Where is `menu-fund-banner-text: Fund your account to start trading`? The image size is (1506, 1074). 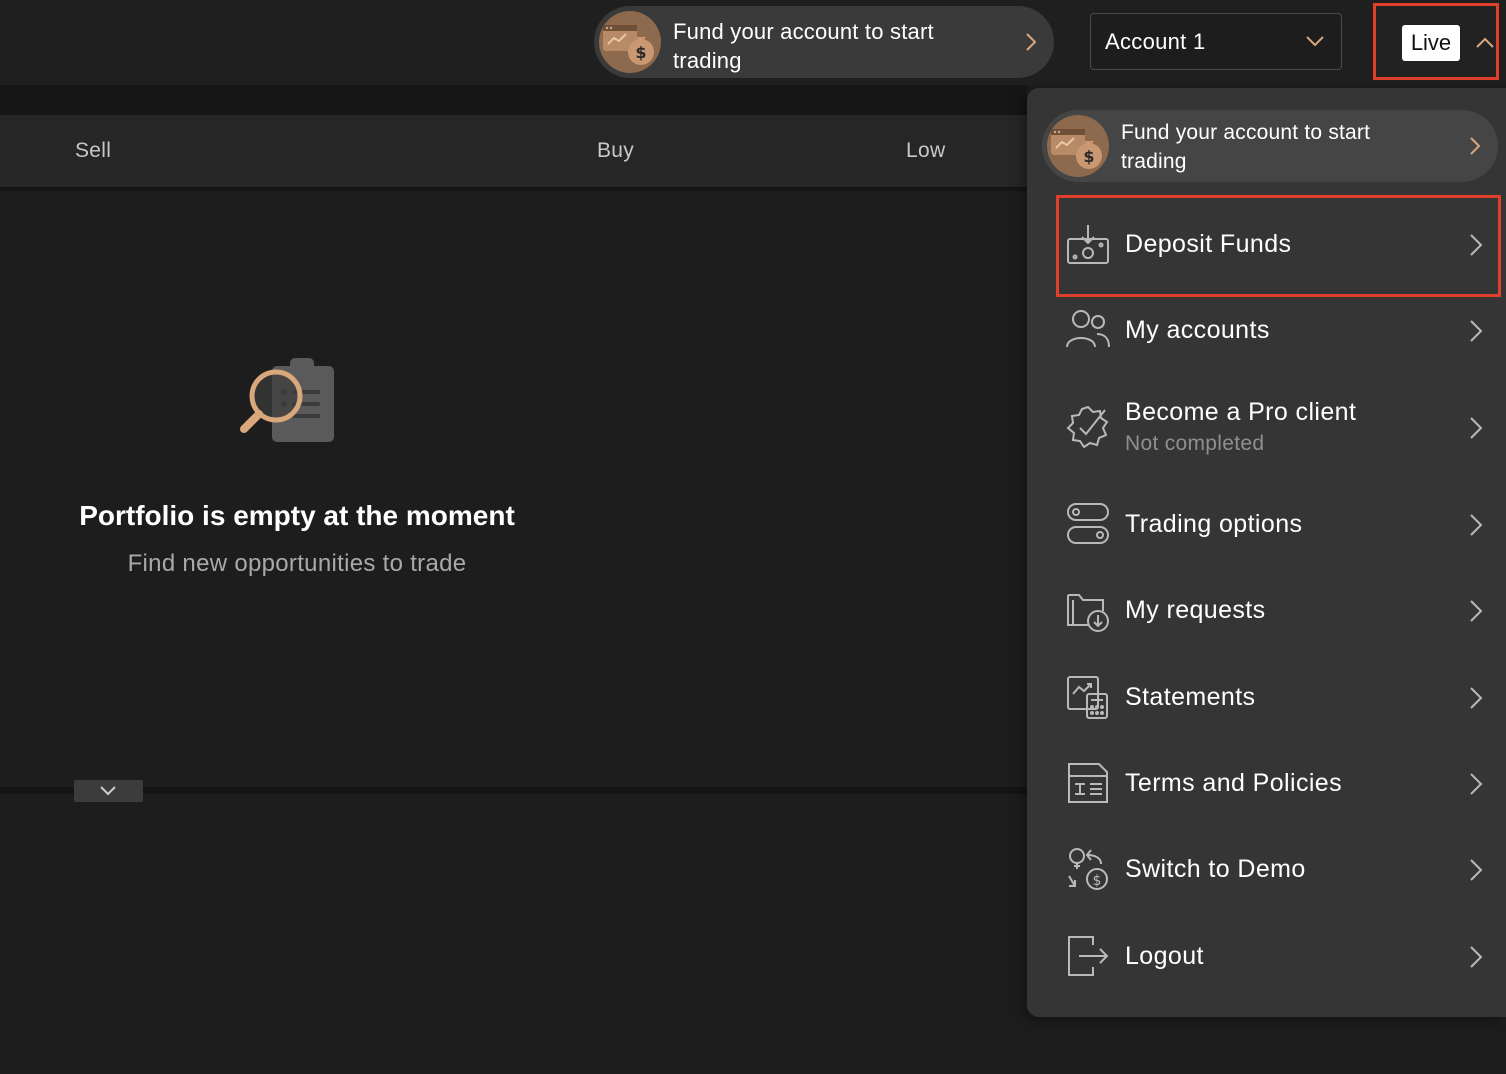 menu-fund-banner-text: Fund your account to start trading is located at coordinates (1246, 147).